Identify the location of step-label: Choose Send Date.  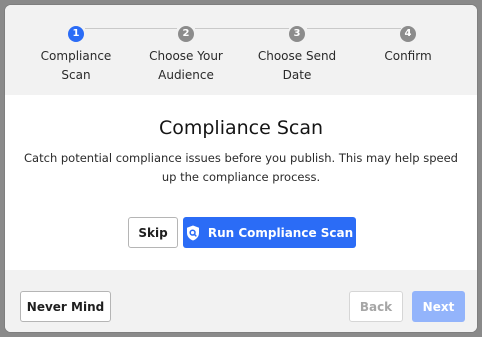
(297, 65).